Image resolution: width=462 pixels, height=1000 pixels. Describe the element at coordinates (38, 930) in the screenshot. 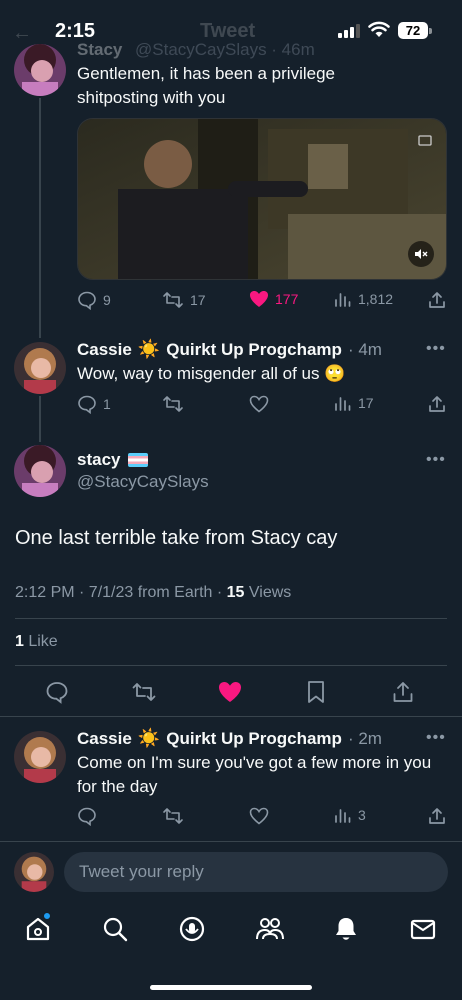

I see `nav-home` at that location.